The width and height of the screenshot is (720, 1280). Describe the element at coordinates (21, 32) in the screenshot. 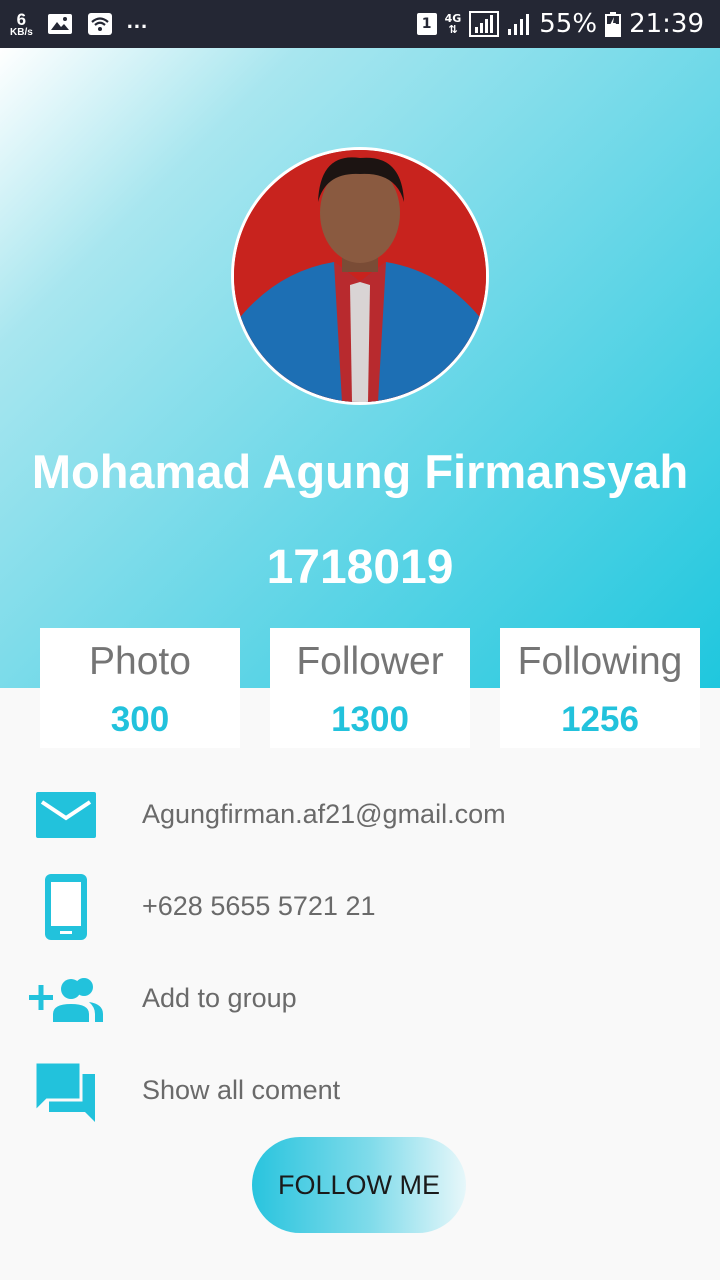

I see `net-speed-unit: KB/s` at that location.